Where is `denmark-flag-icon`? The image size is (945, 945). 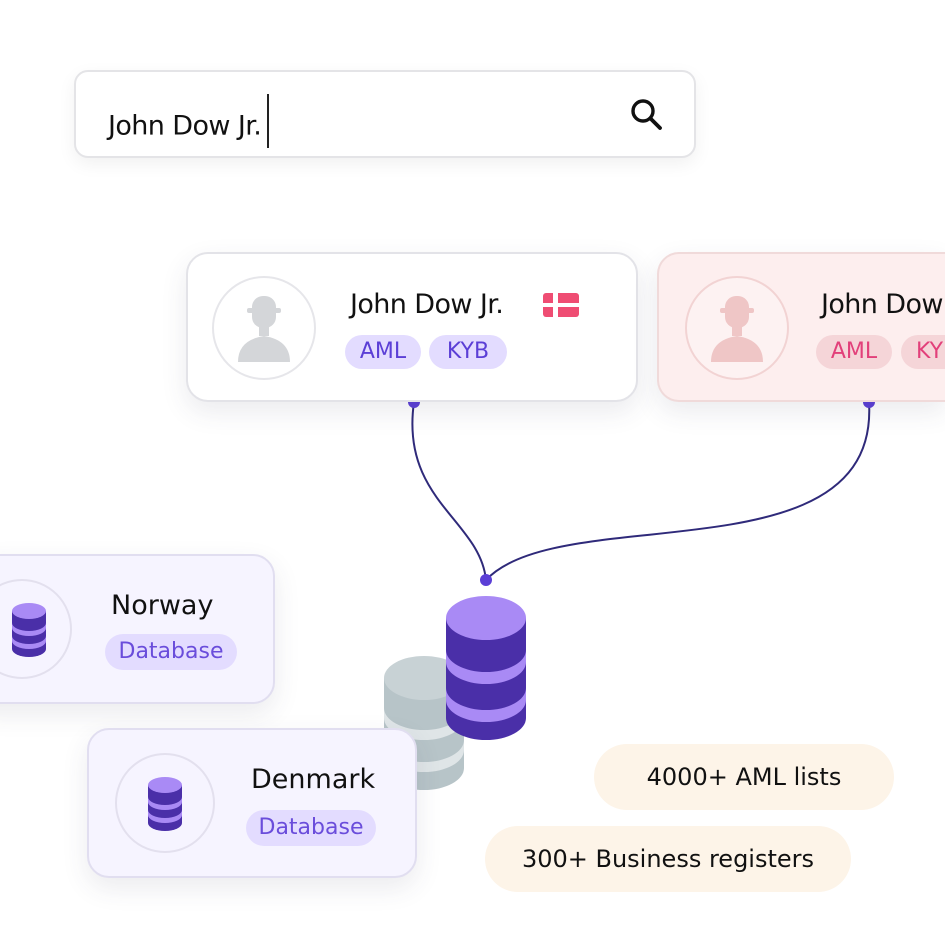
denmark-flag-icon is located at coordinates (561, 305).